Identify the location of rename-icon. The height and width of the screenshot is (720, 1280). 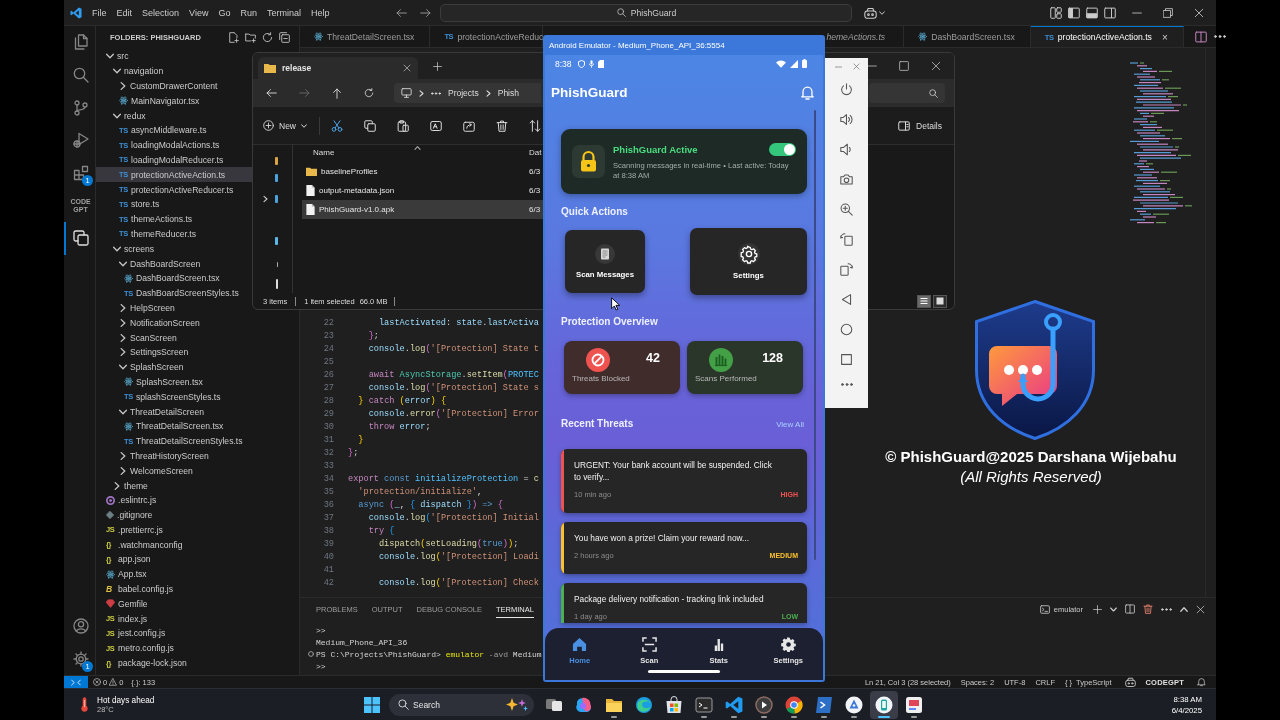
(436, 125).